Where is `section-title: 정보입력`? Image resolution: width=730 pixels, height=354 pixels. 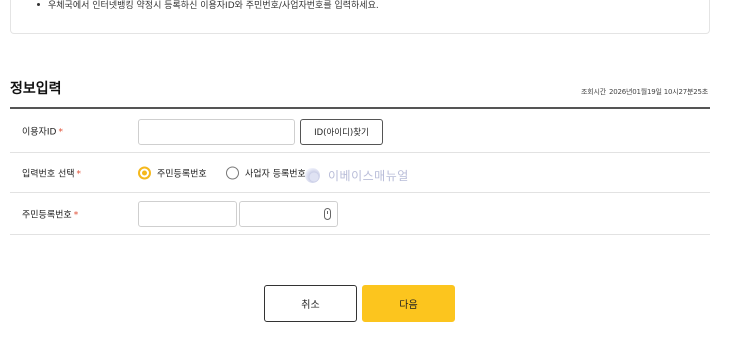
section-title: 정보입력 is located at coordinates (36, 89).